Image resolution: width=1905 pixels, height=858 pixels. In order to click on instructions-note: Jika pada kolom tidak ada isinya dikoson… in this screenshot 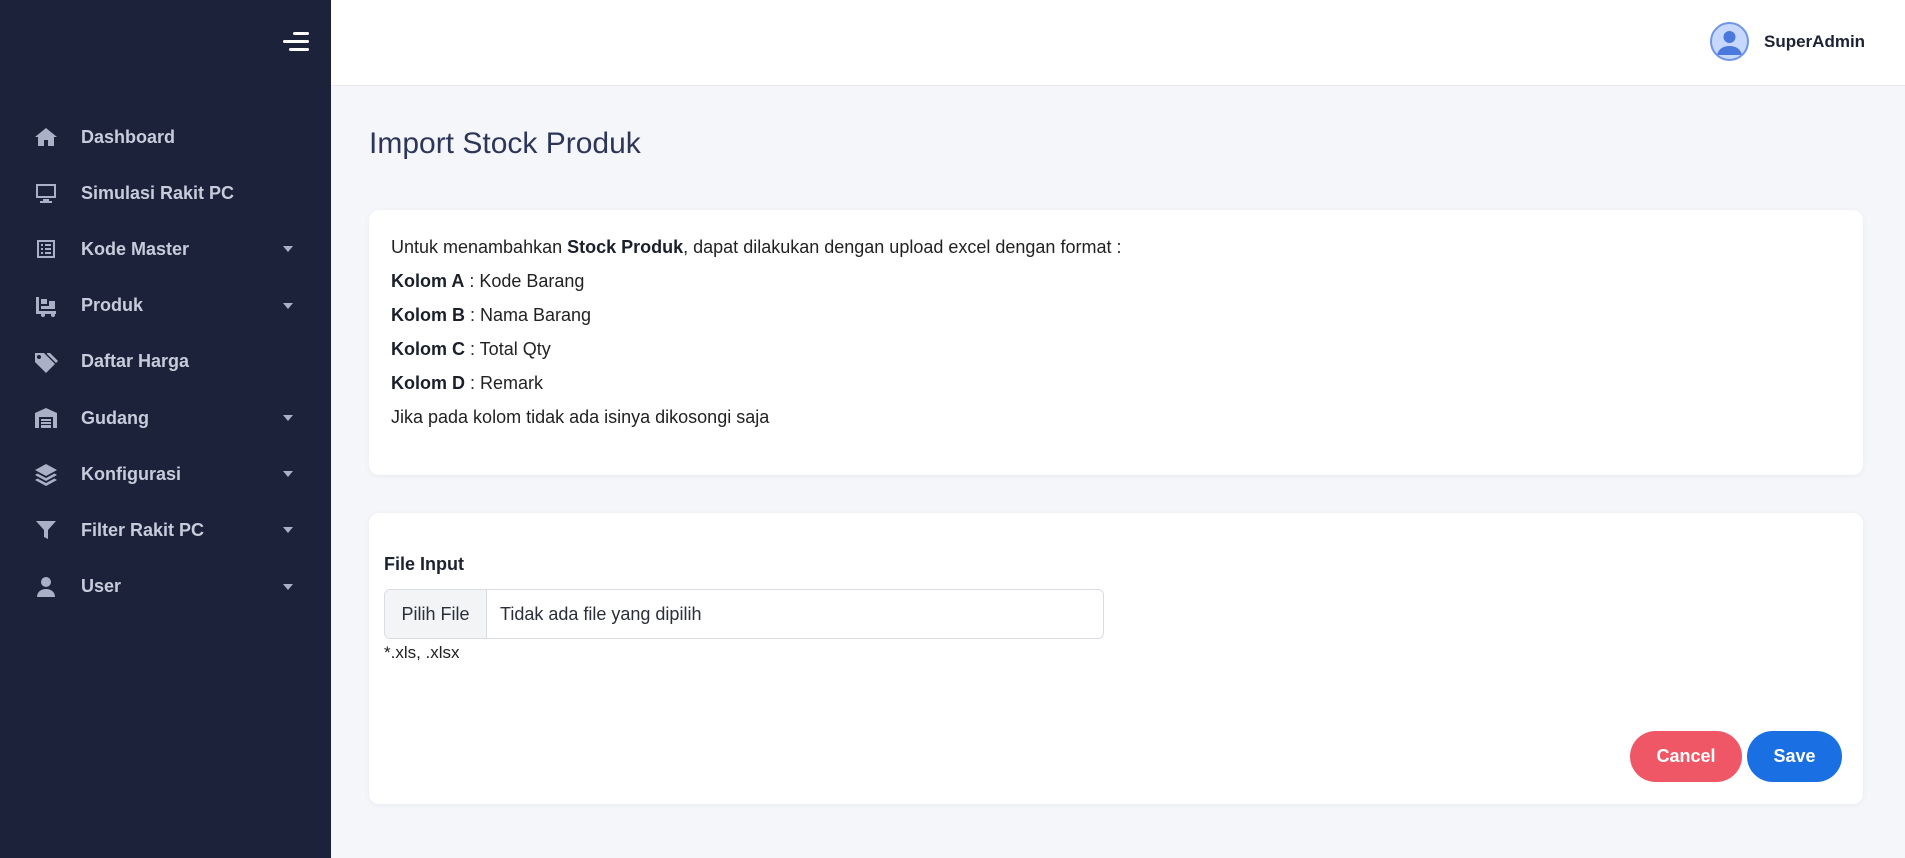, I will do `click(580, 417)`.